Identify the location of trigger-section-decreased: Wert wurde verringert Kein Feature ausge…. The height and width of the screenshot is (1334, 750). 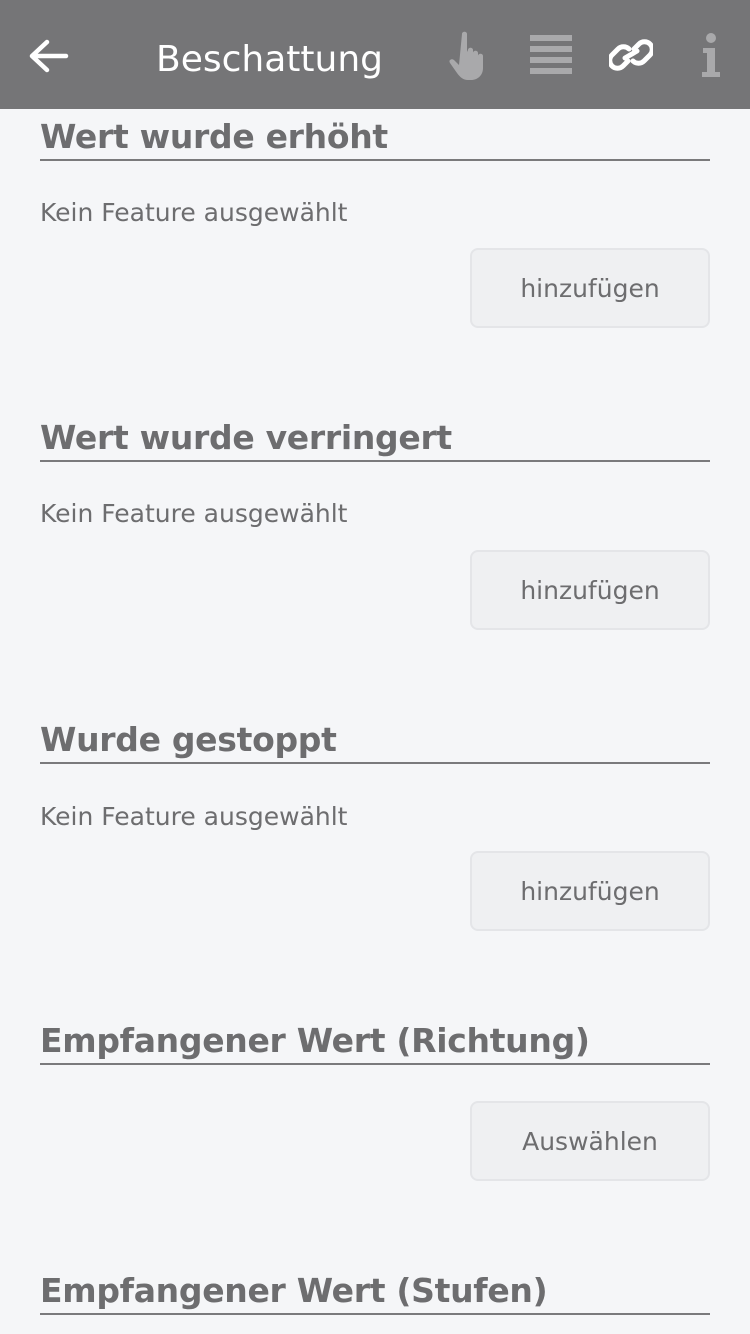
(375, 520).